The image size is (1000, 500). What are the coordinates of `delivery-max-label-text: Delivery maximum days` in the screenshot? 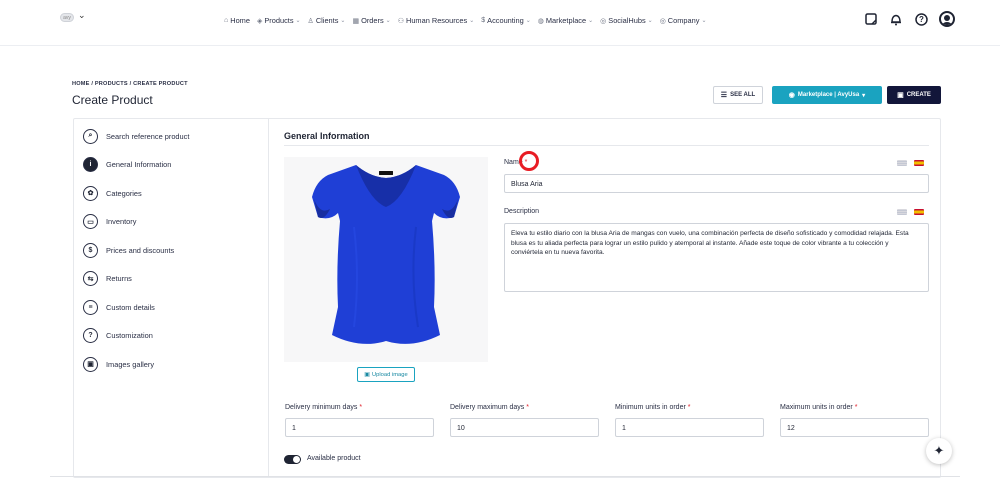 It's located at (487, 407).